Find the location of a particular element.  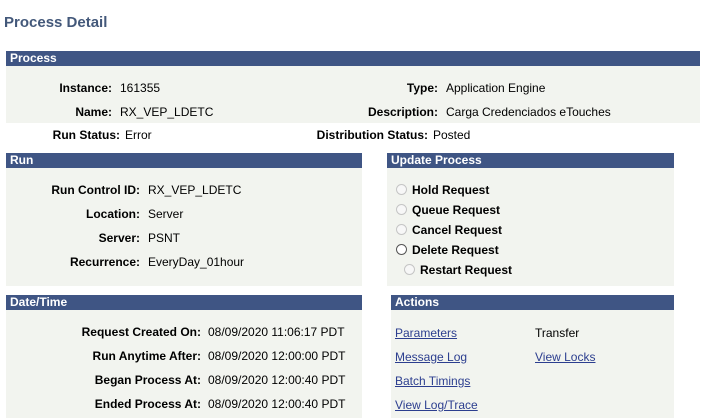

actions-section-header: Actions is located at coordinates (532, 302).